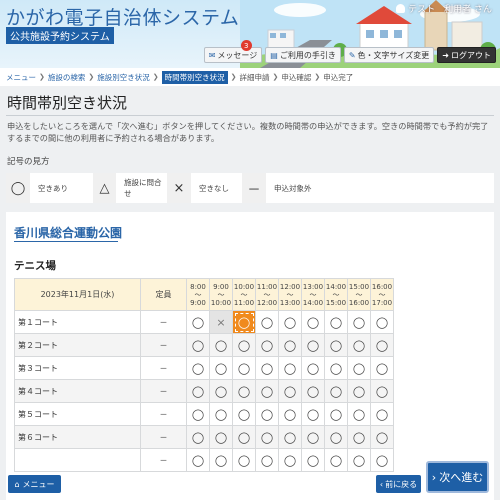 The height and width of the screenshot is (500, 500). Describe the element at coordinates (198, 302) in the screenshot. I see `slot-to-time: 9:00` at that location.